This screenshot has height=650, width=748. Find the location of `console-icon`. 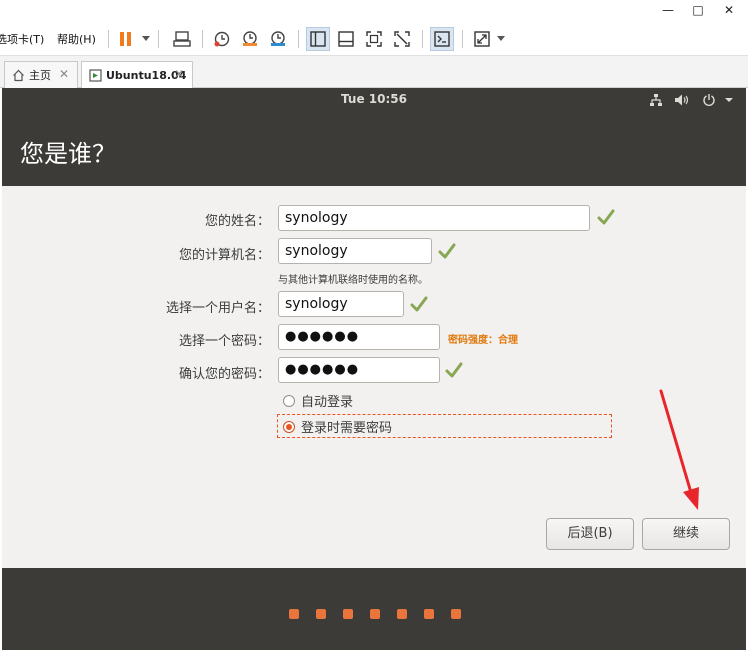

console-icon is located at coordinates (442, 39).